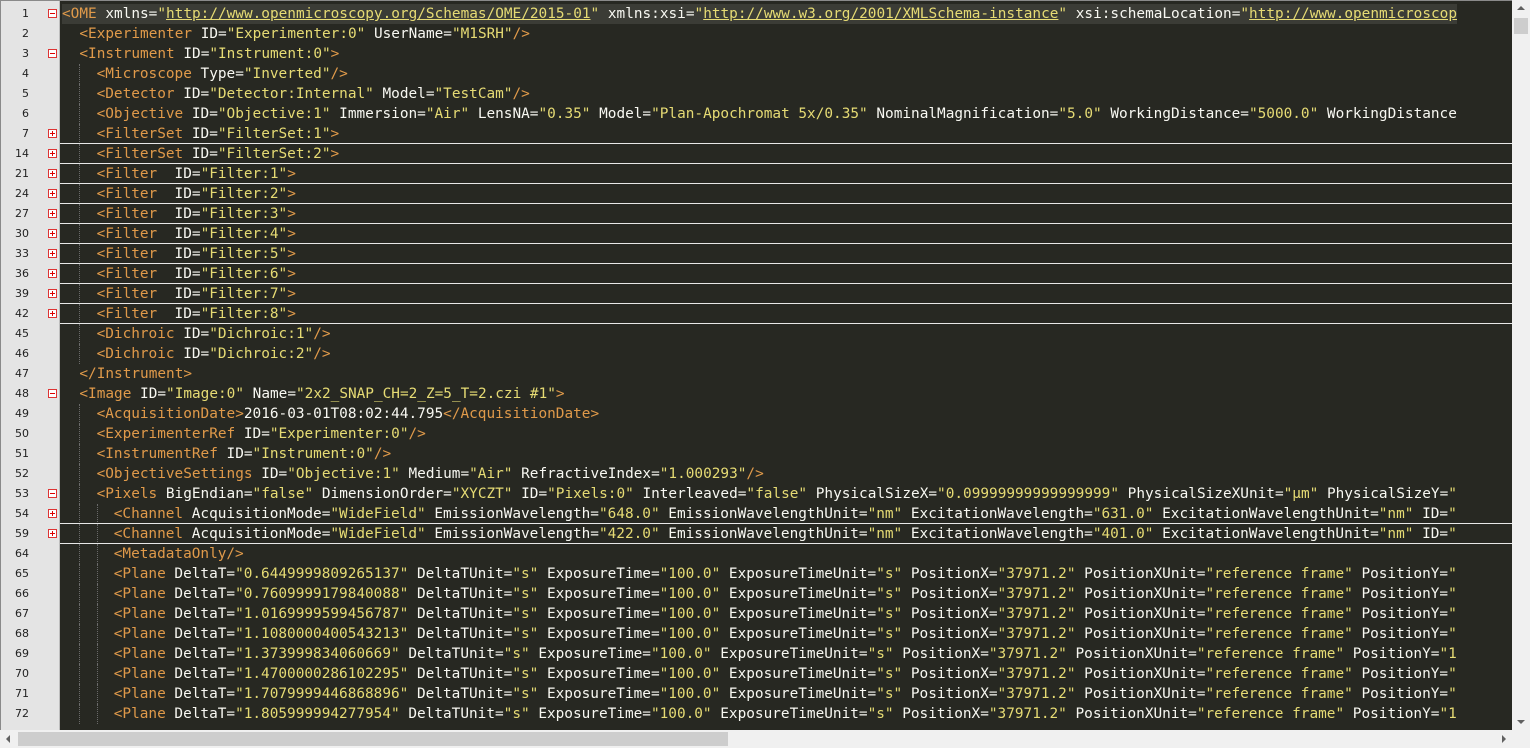 This screenshot has height=748, width=1530. What do you see at coordinates (1521, 721) in the screenshot?
I see `scroll-down-button` at bounding box center [1521, 721].